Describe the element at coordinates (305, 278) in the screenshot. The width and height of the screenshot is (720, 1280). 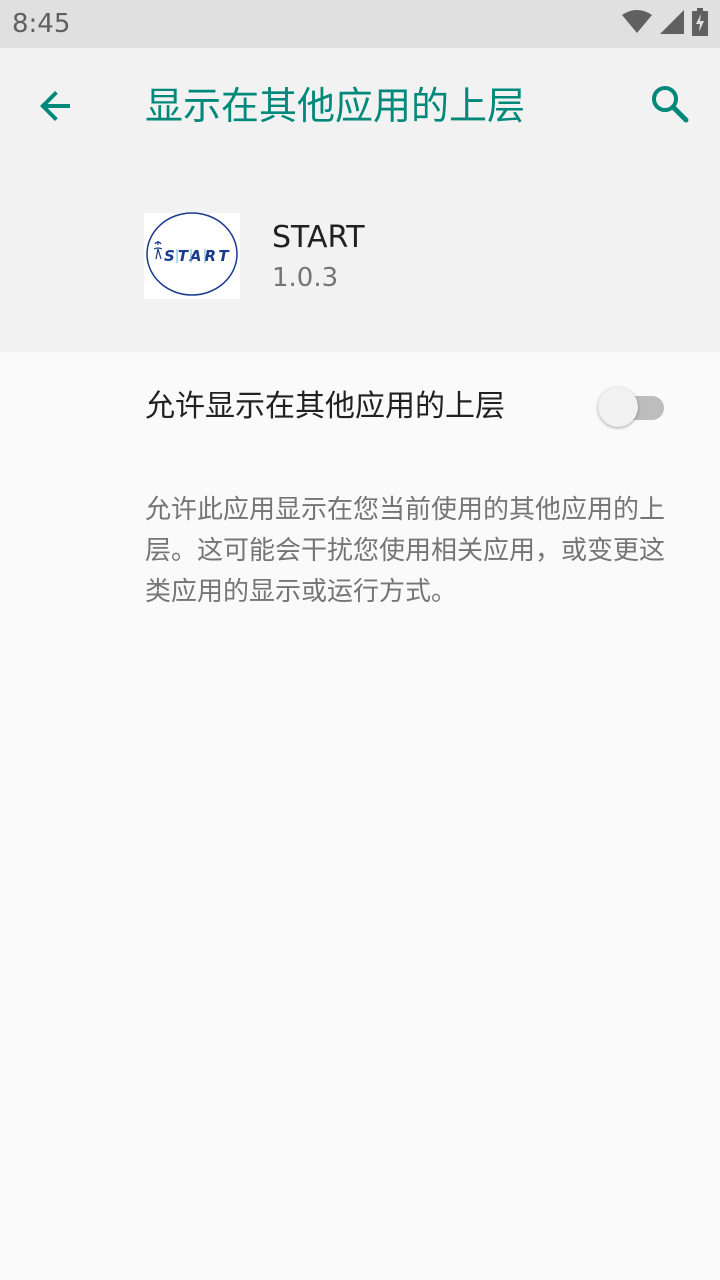
I see `app-version: 1.0.3` at that location.